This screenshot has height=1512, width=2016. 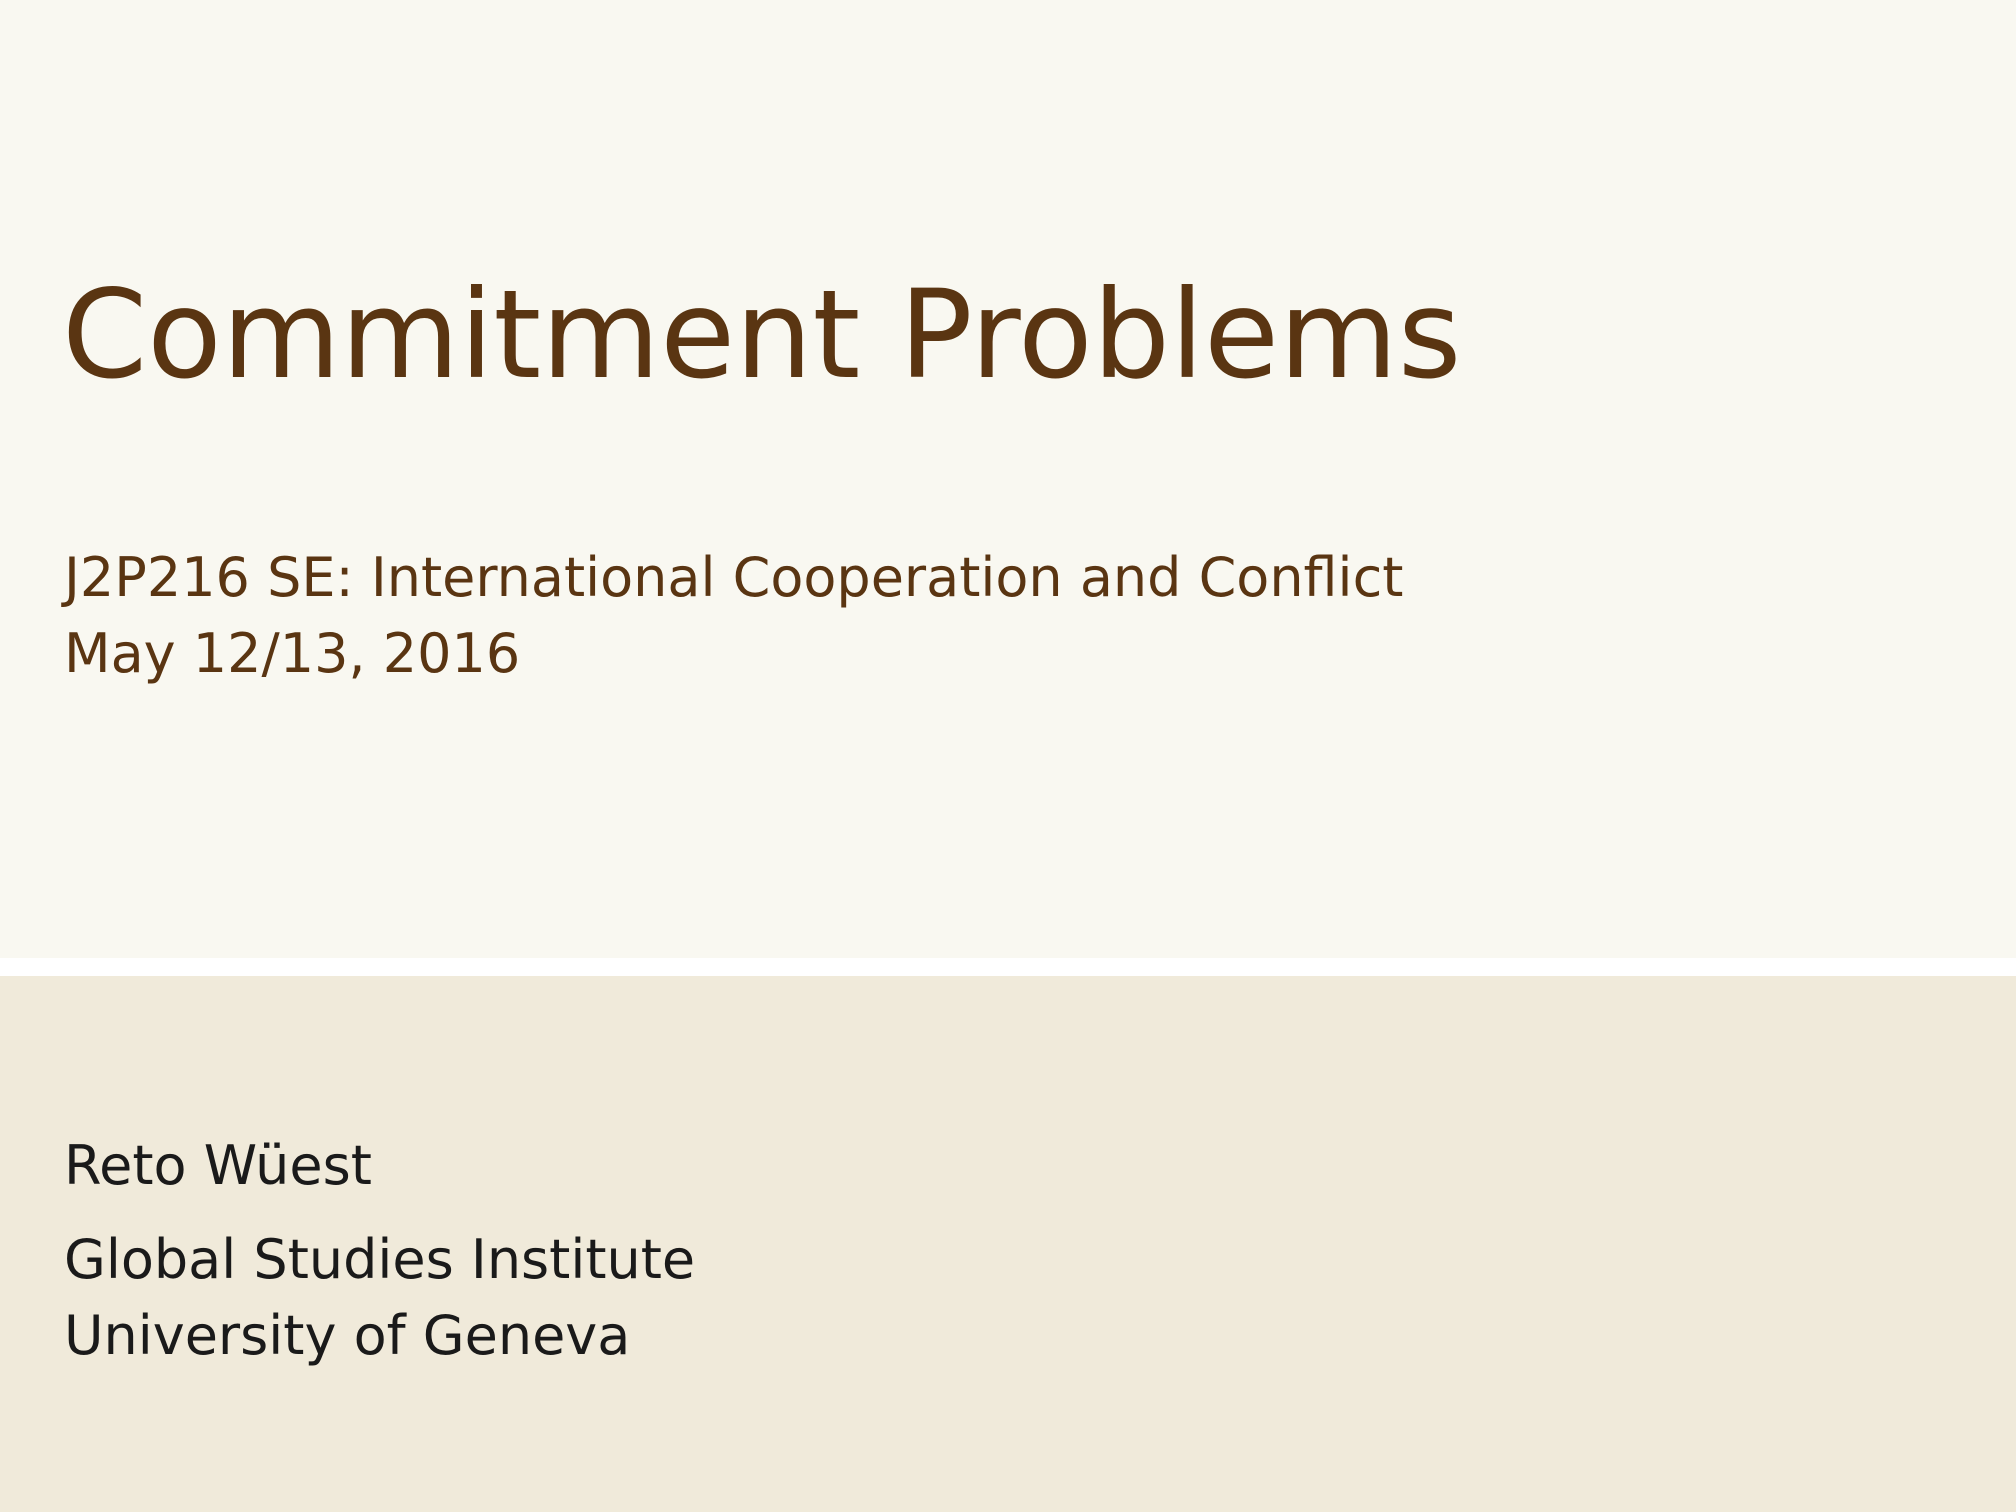 What do you see at coordinates (347, 1335) in the screenshot?
I see `university-name: University of Geneva` at bounding box center [347, 1335].